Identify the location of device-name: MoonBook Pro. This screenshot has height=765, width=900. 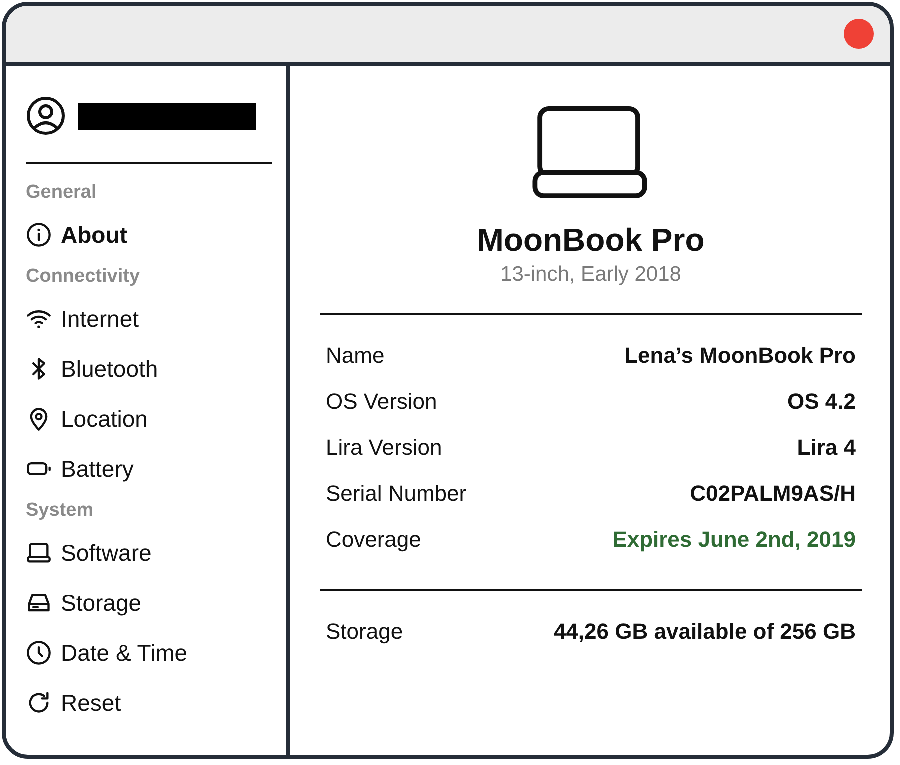
(591, 240).